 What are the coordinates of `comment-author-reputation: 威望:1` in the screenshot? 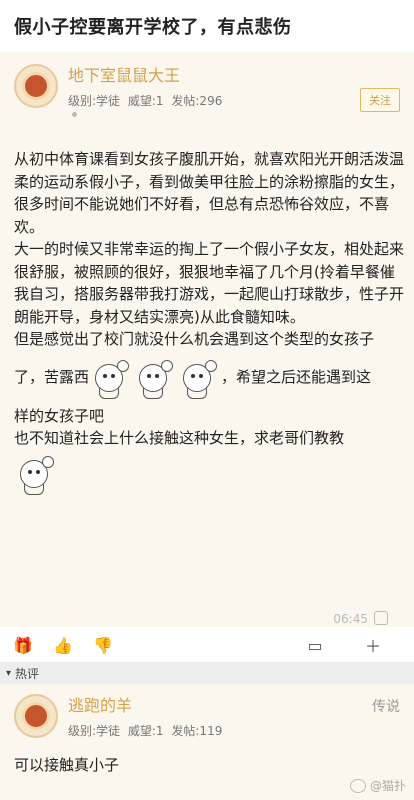 It's located at (145, 731).